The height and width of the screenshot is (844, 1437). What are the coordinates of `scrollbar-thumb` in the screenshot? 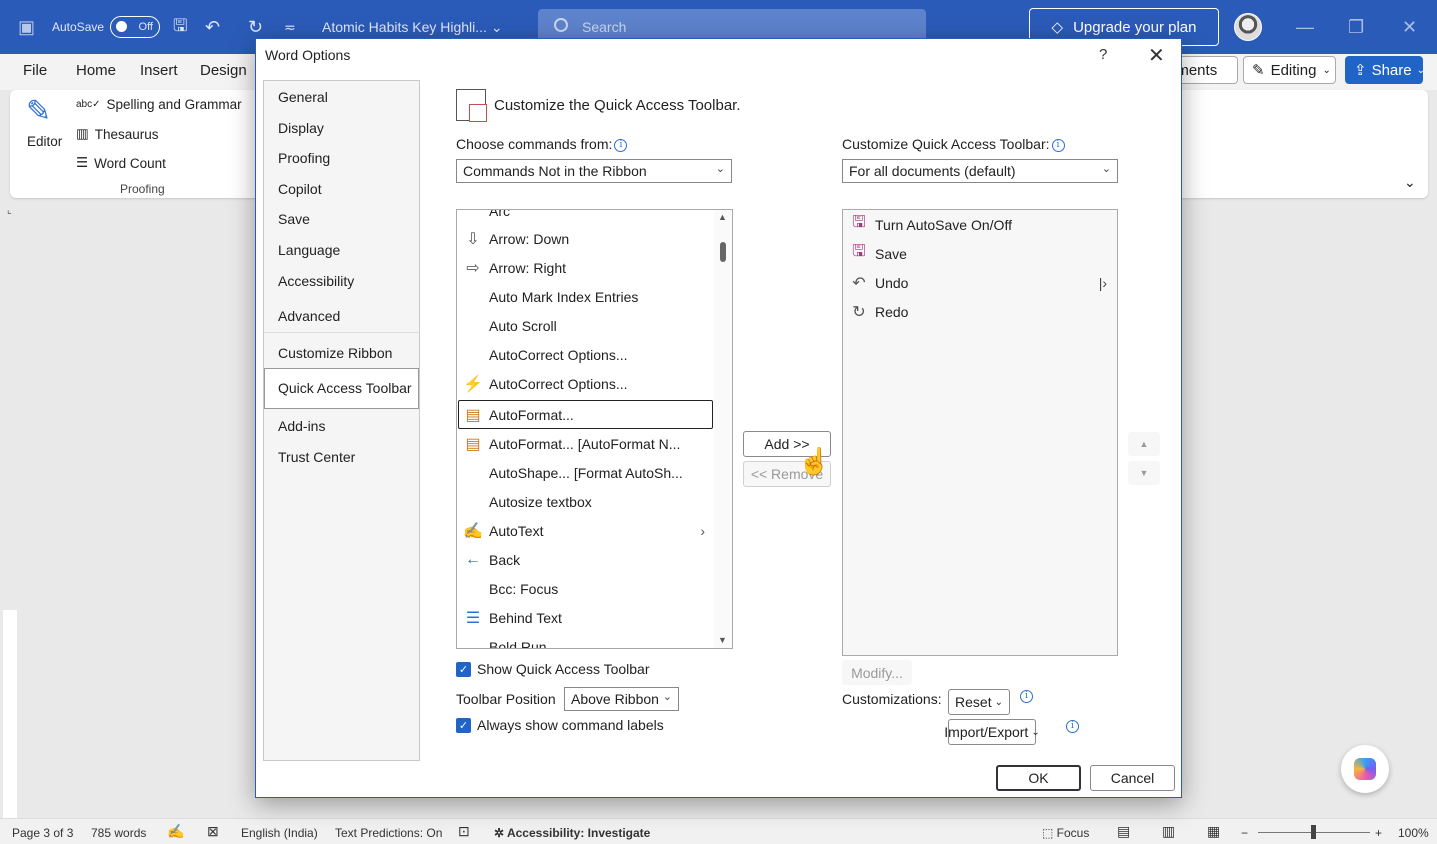 It's located at (723, 252).